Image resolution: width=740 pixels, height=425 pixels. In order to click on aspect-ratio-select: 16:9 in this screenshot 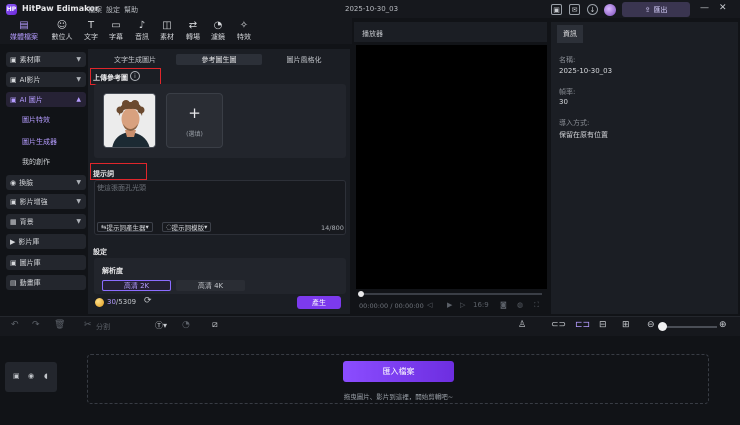, I will do `click(481, 305)`.